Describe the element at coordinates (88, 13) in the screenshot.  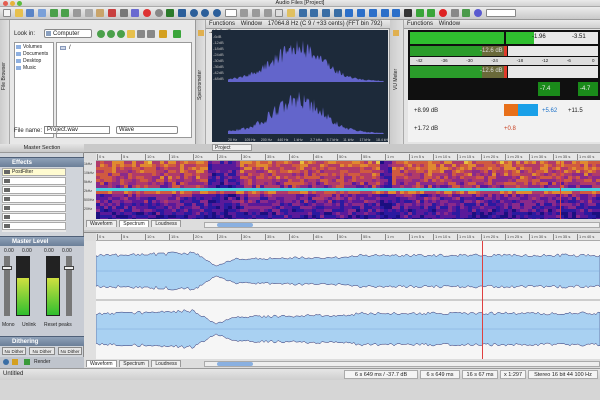
I see `copy-icon` at that location.